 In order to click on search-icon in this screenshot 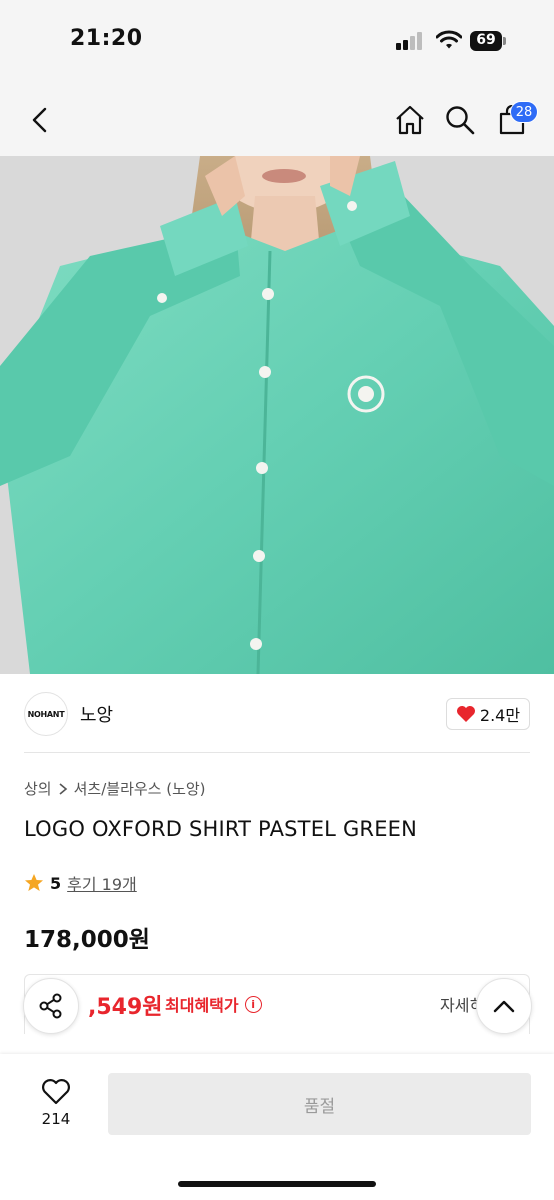, I will do `click(460, 120)`.